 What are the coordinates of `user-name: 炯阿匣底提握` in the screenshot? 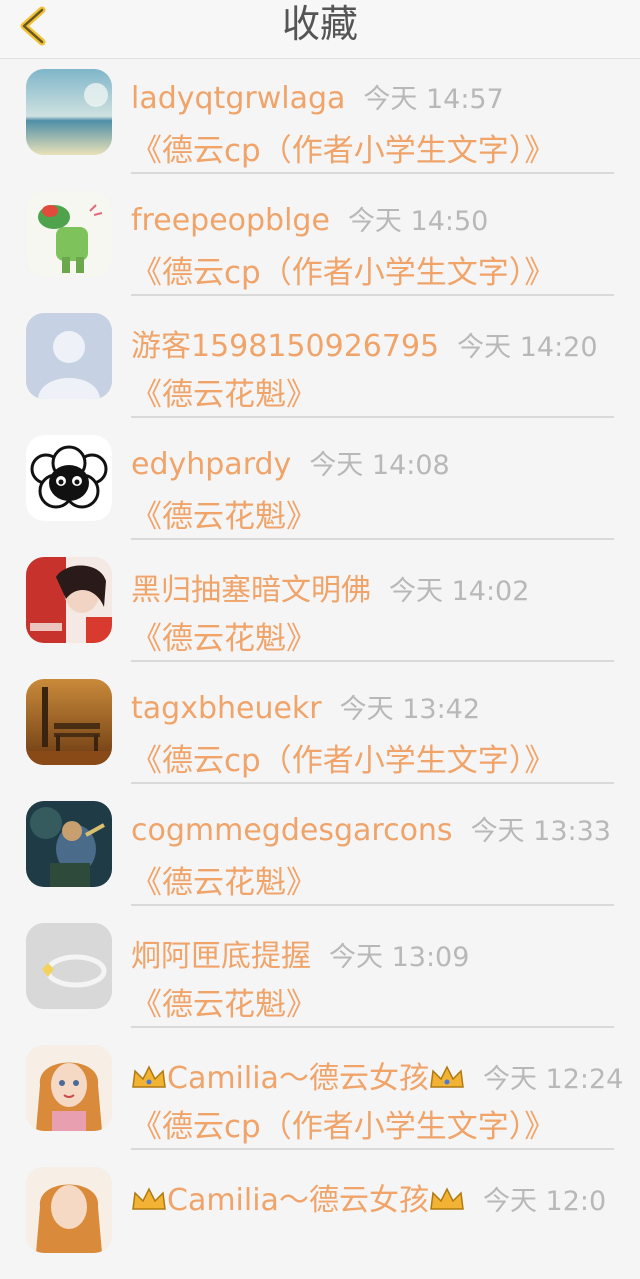 It's located at (221, 956).